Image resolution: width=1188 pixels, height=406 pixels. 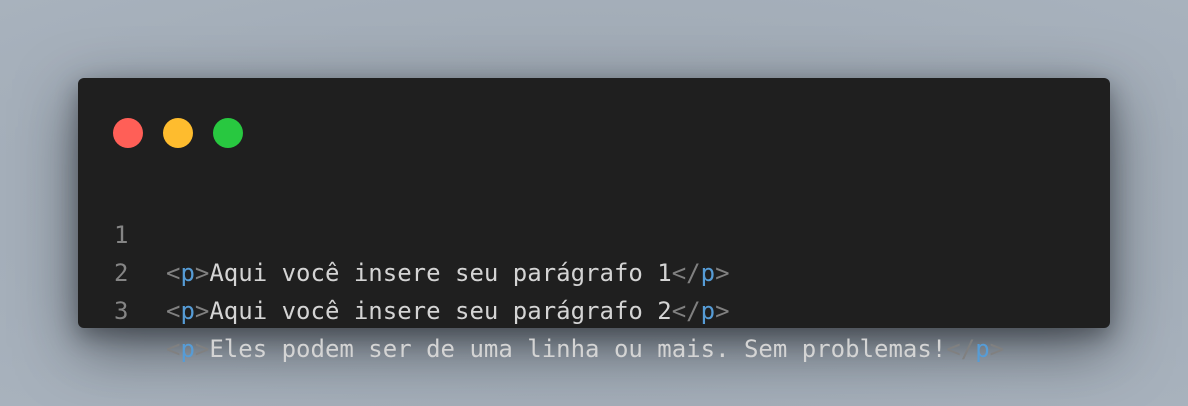 I want to click on line-source: <p>Aqui você insere seu parágrafo 2</p>, so click(x=448, y=311).